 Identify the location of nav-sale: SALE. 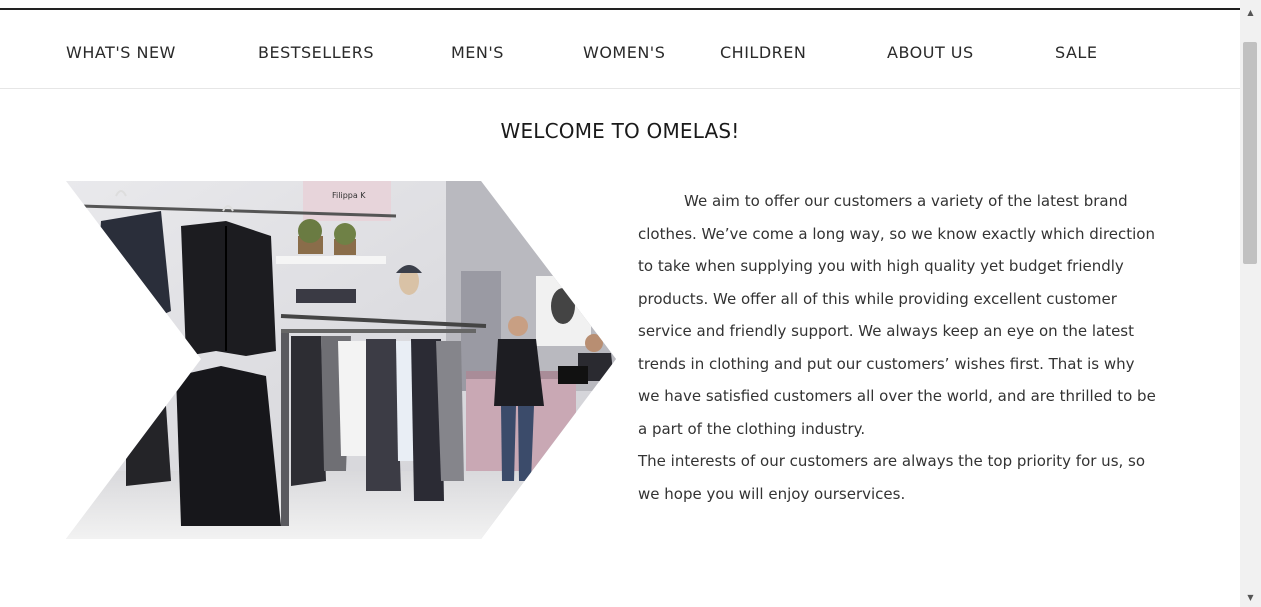
(1076, 52).